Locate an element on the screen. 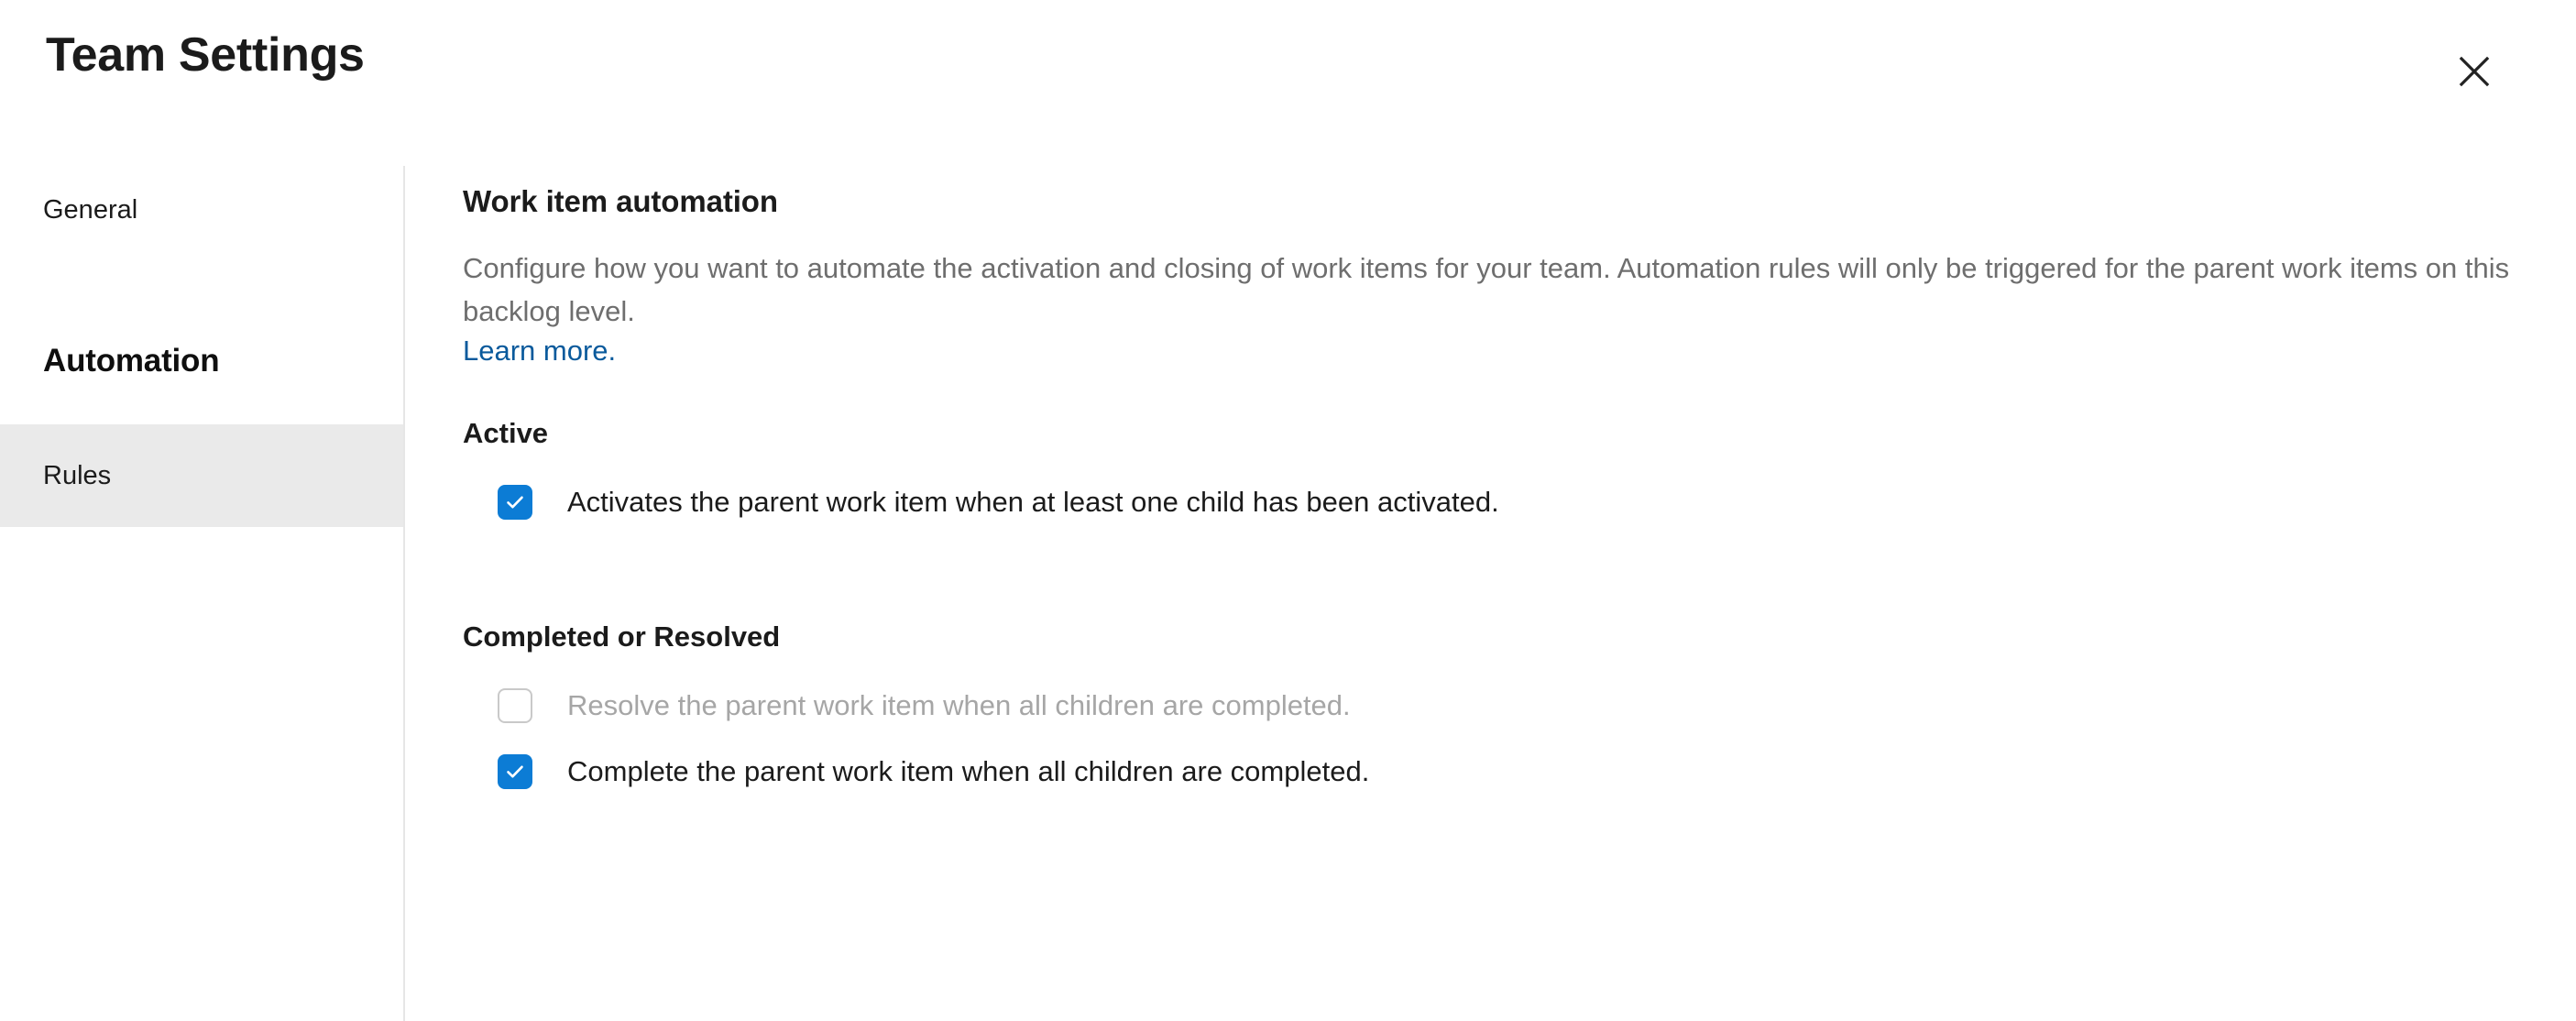  close-button is located at coordinates (2474, 72).